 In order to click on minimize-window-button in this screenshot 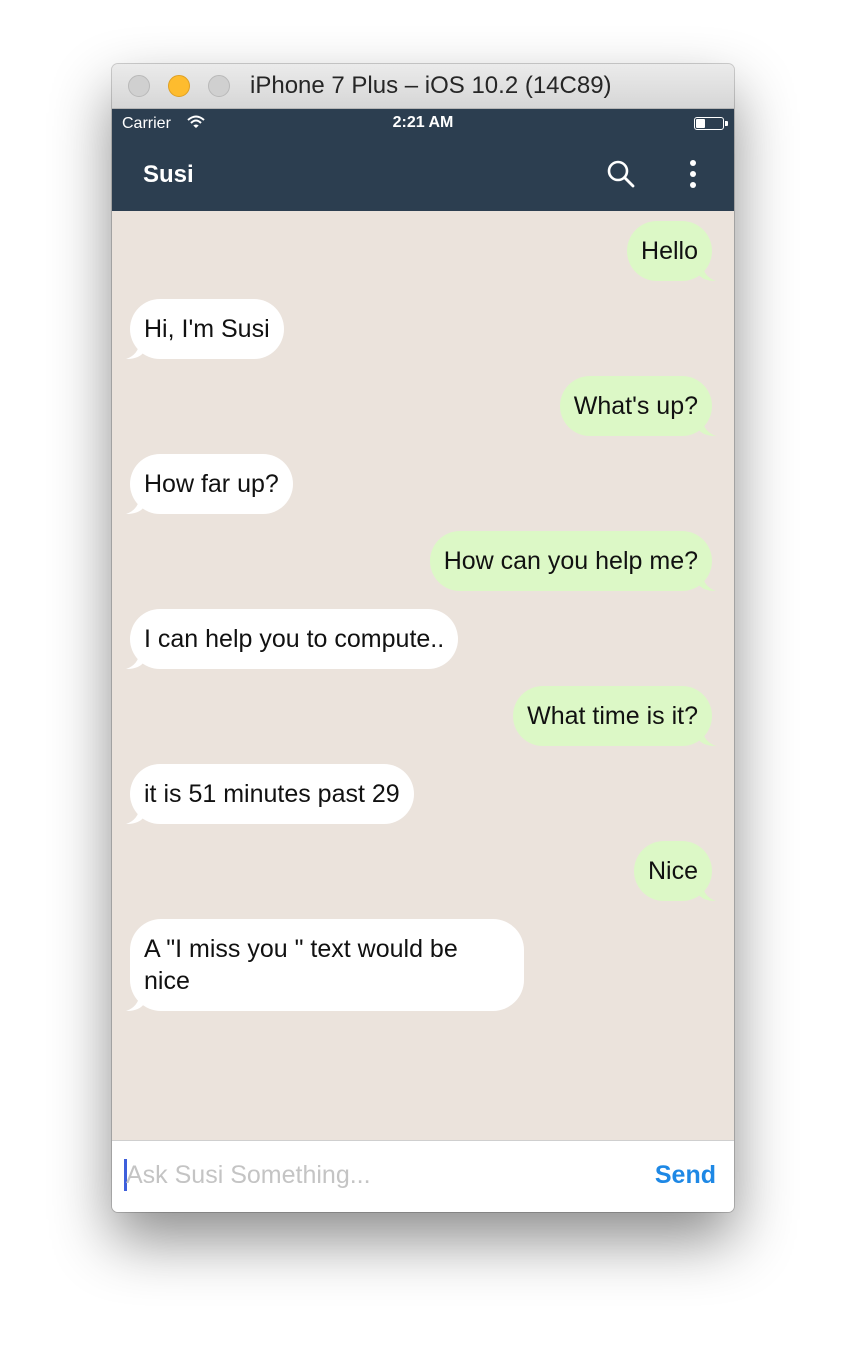, I will do `click(179, 86)`.